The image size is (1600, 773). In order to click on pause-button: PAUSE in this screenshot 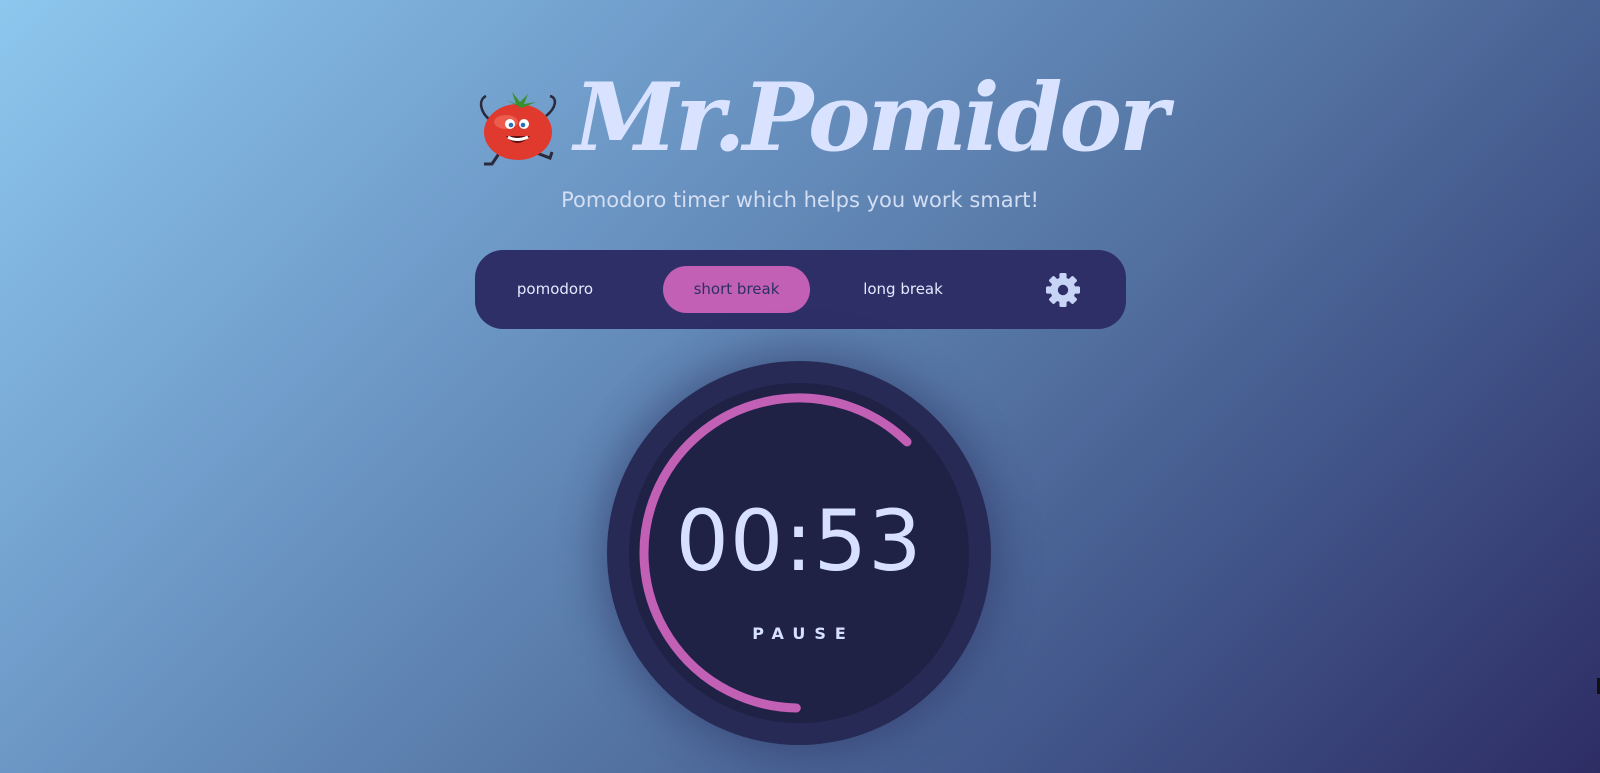, I will do `click(799, 633)`.